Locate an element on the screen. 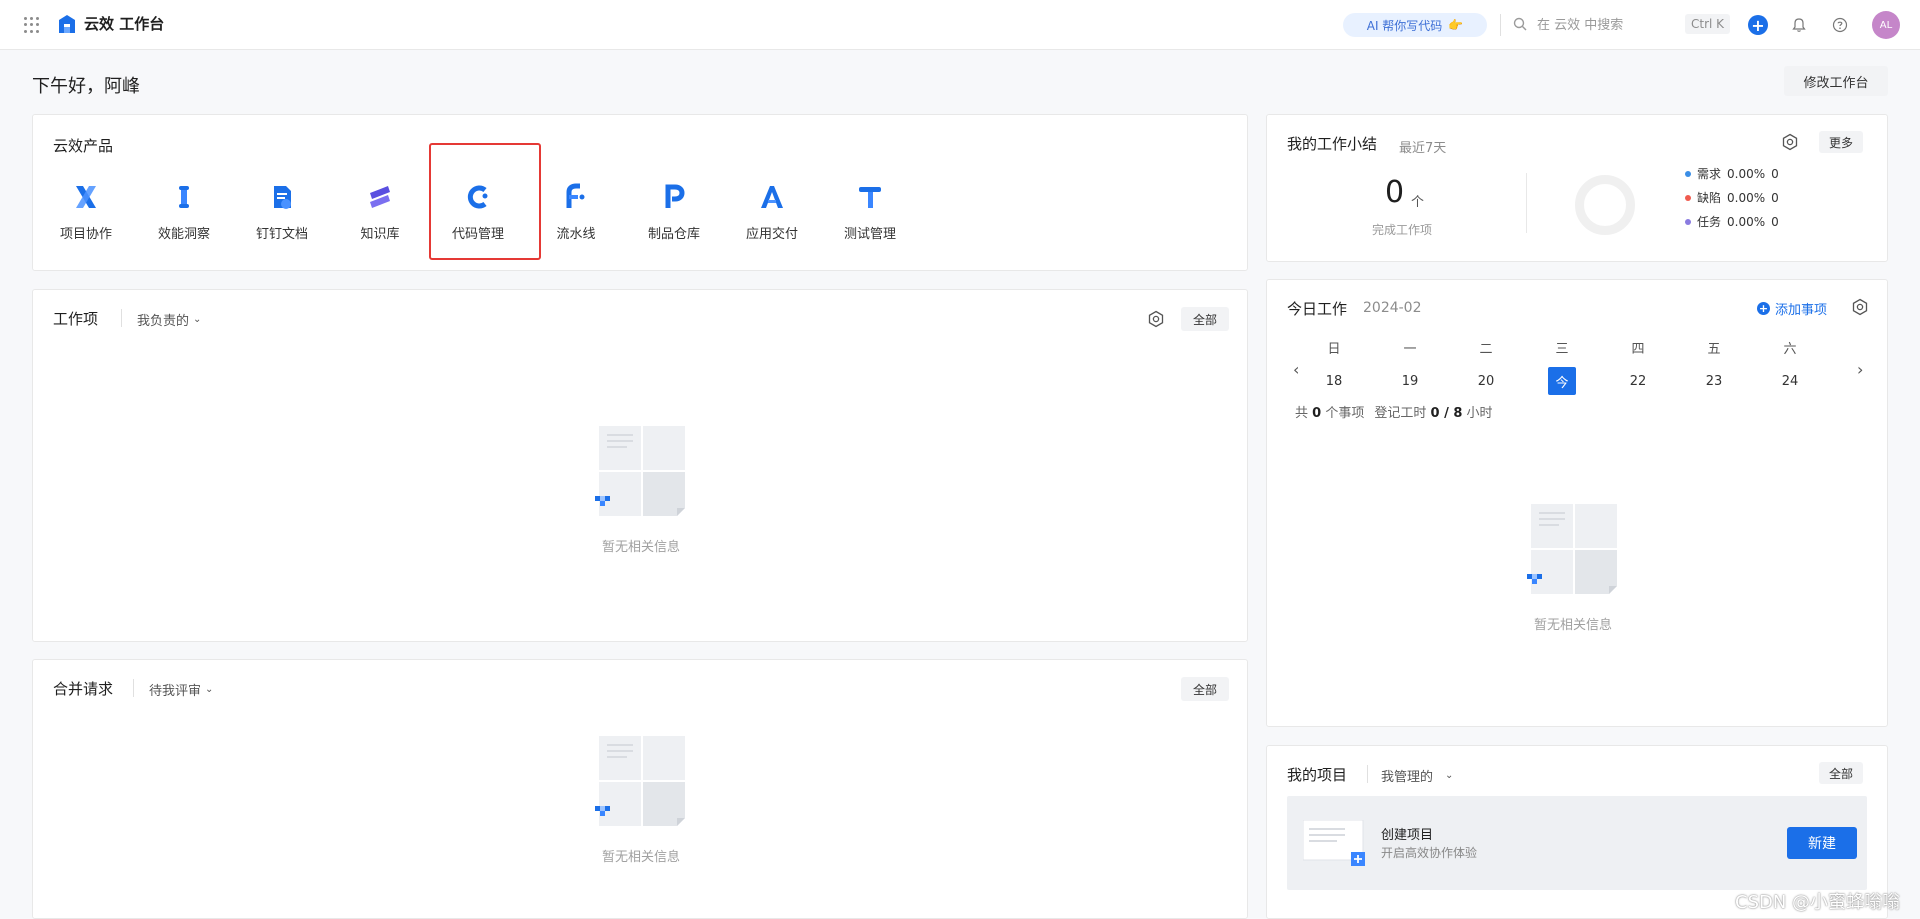  today-month: 2024-02 is located at coordinates (1392, 308).